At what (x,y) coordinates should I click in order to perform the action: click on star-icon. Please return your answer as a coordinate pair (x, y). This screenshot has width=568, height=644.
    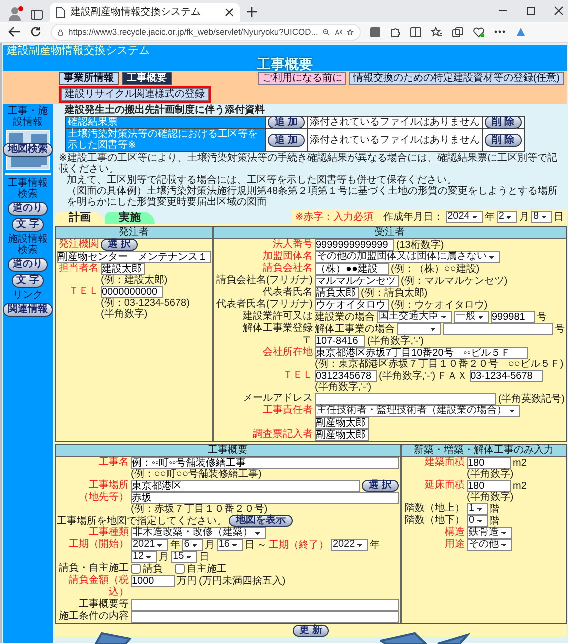
    Looking at the image, I should click on (350, 32).